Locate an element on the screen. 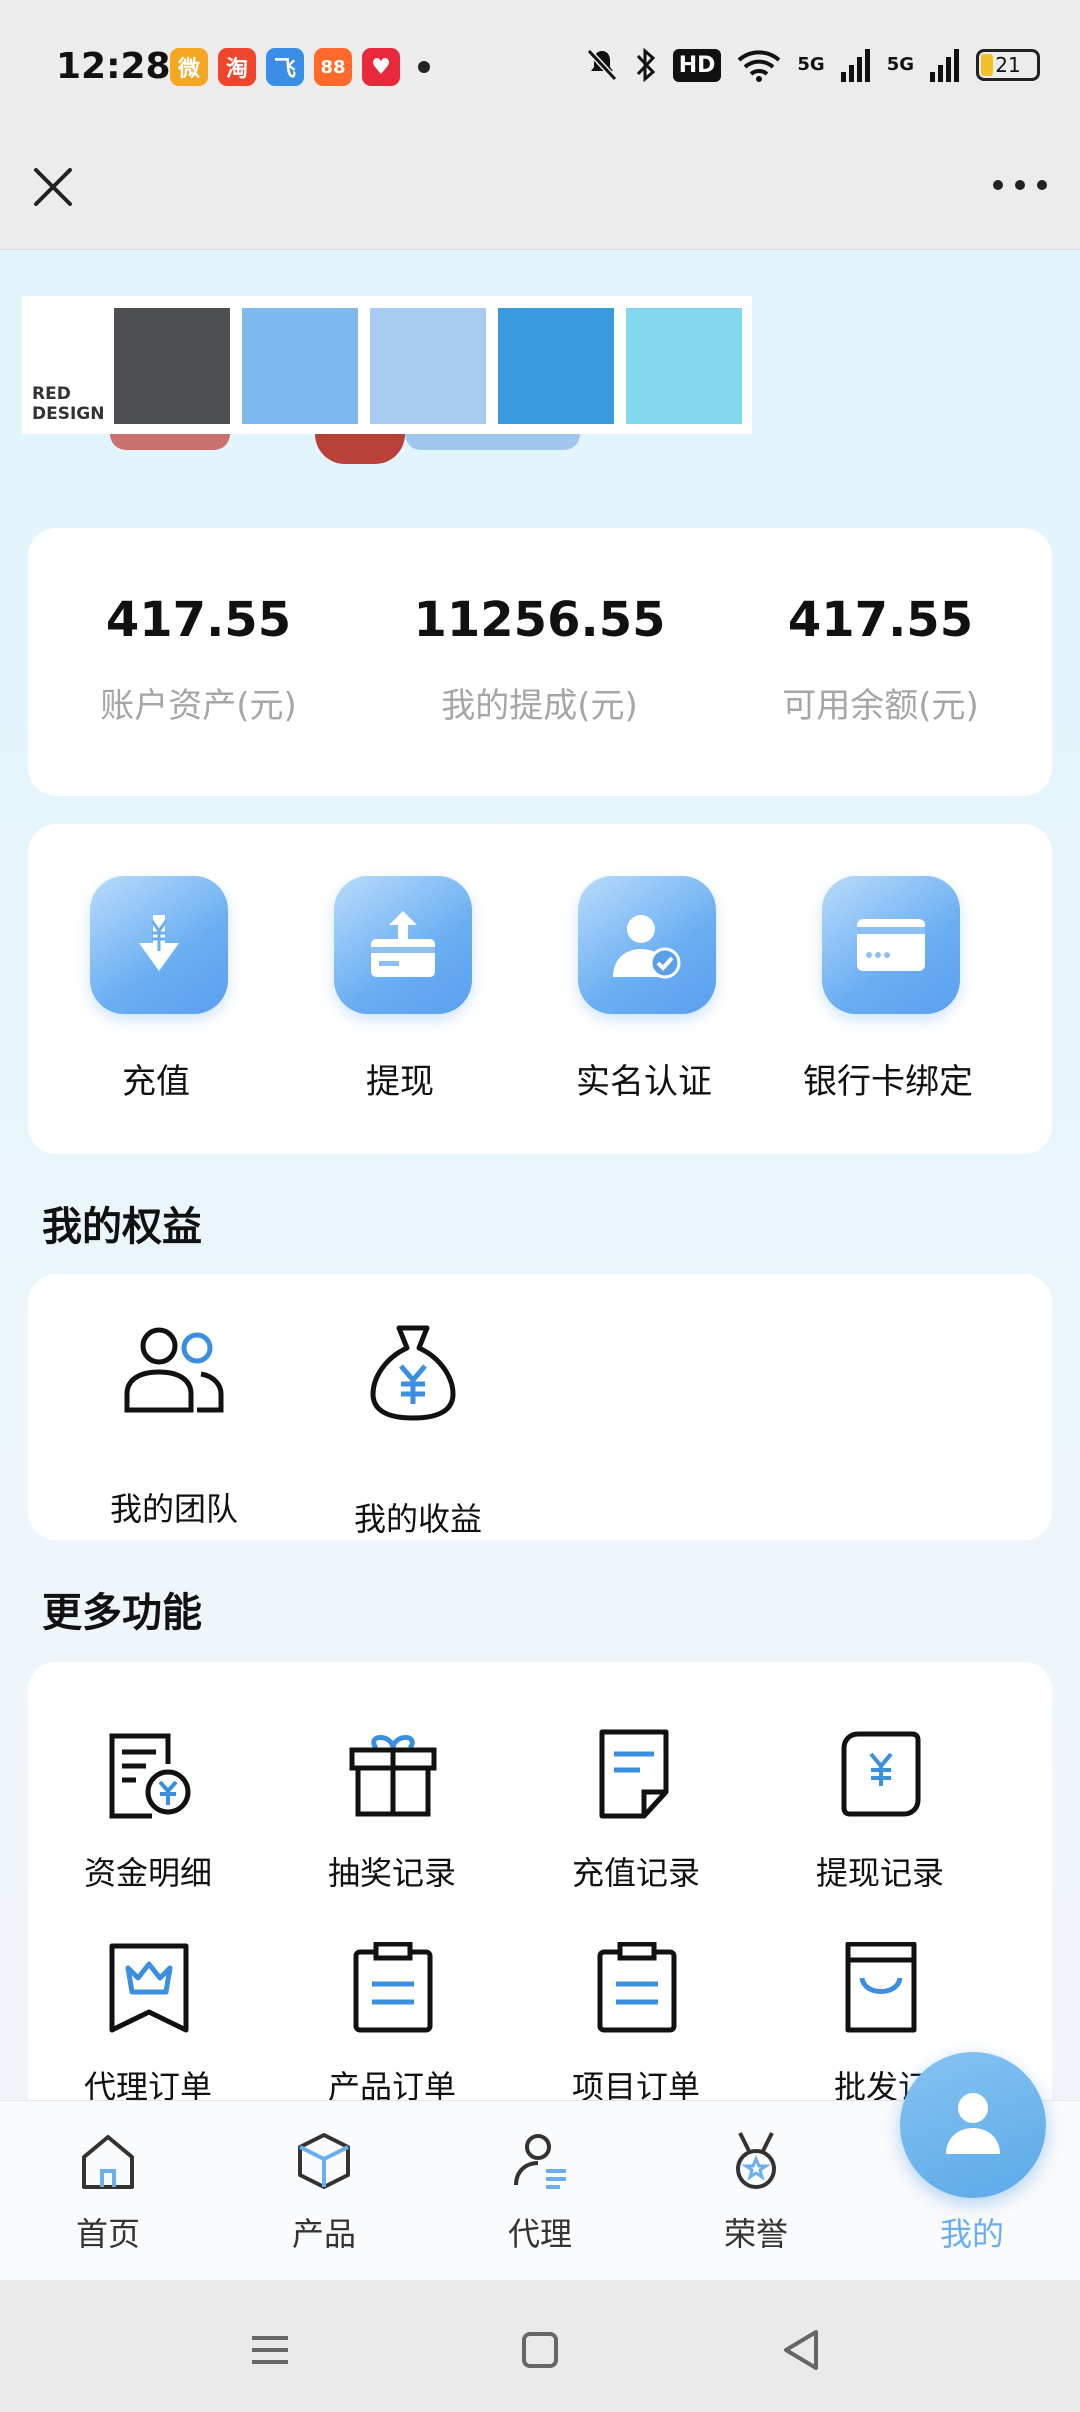  close-icon is located at coordinates (53, 187).